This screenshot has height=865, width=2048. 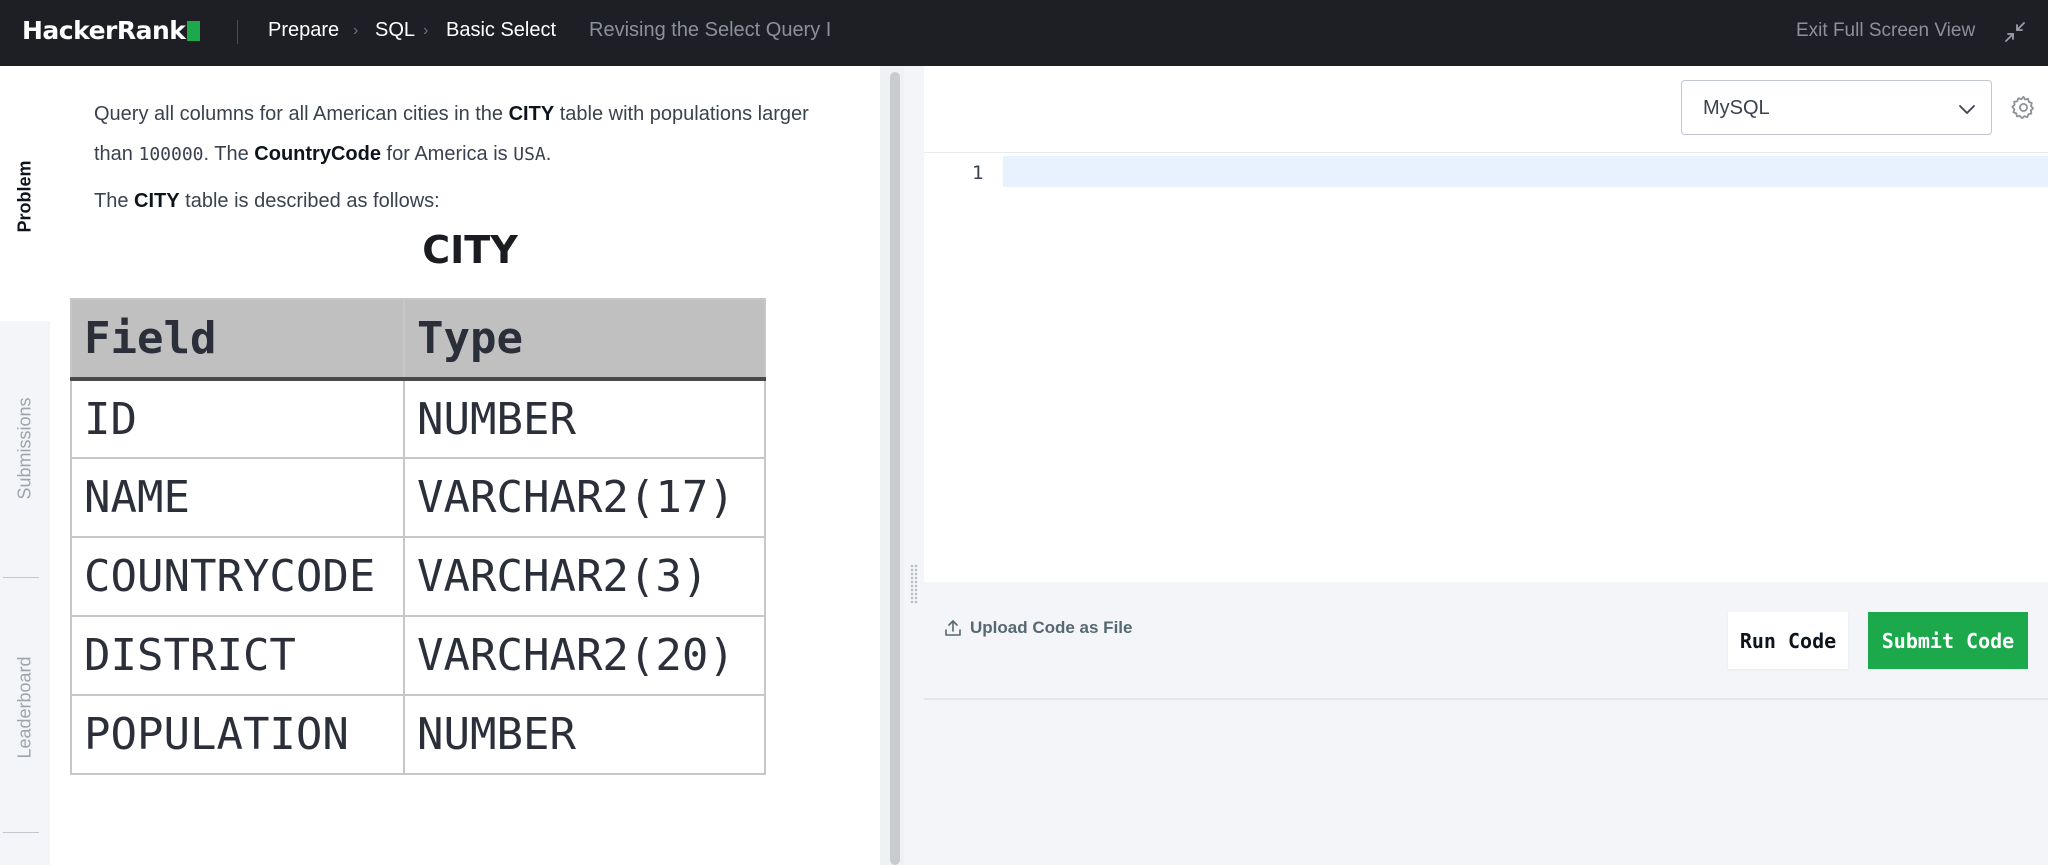 What do you see at coordinates (1736, 108) in the screenshot?
I see `language-selected-value: MySQL` at bounding box center [1736, 108].